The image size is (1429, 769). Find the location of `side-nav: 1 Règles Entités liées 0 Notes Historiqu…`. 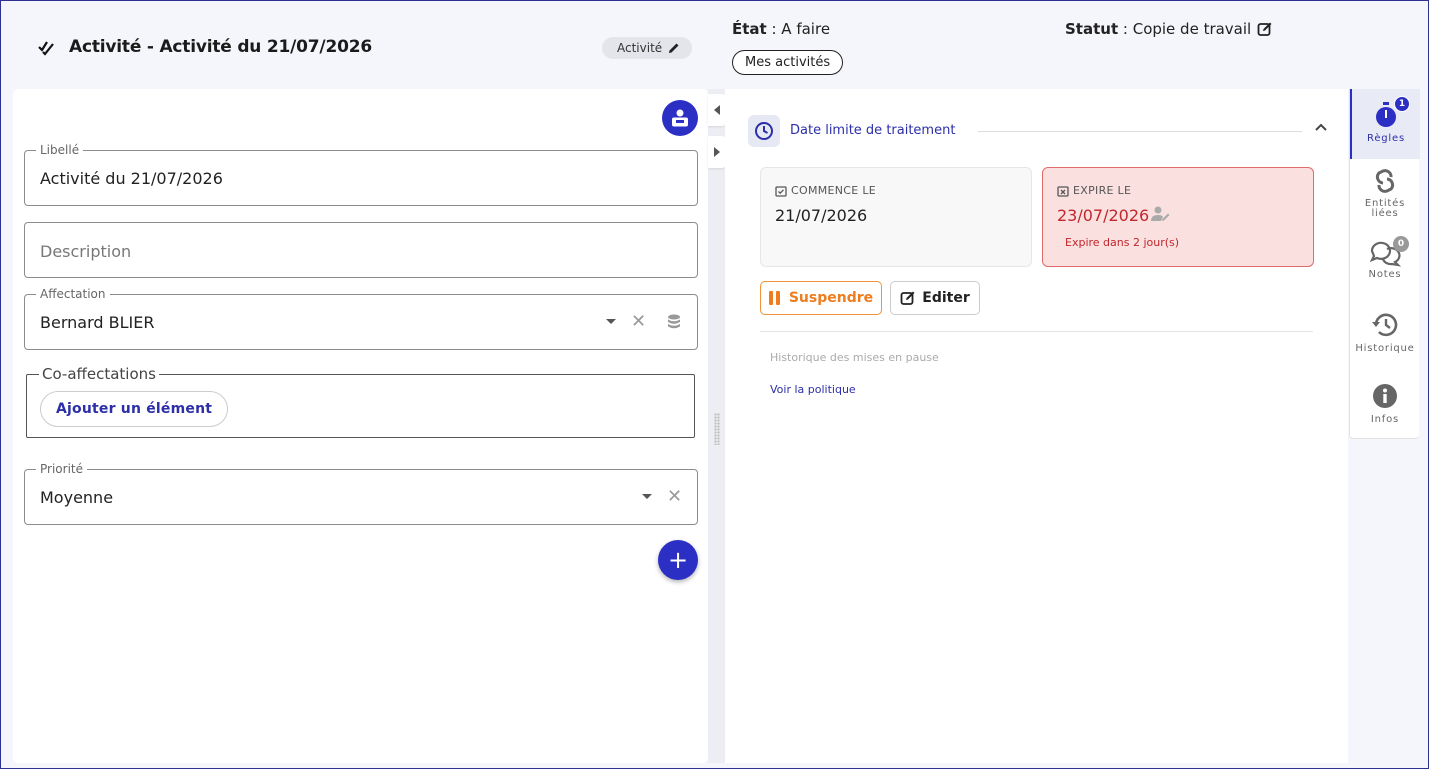

side-nav: 1 Règles Entités liées 0 Notes Historiqu… is located at coordinates (1384, 264).